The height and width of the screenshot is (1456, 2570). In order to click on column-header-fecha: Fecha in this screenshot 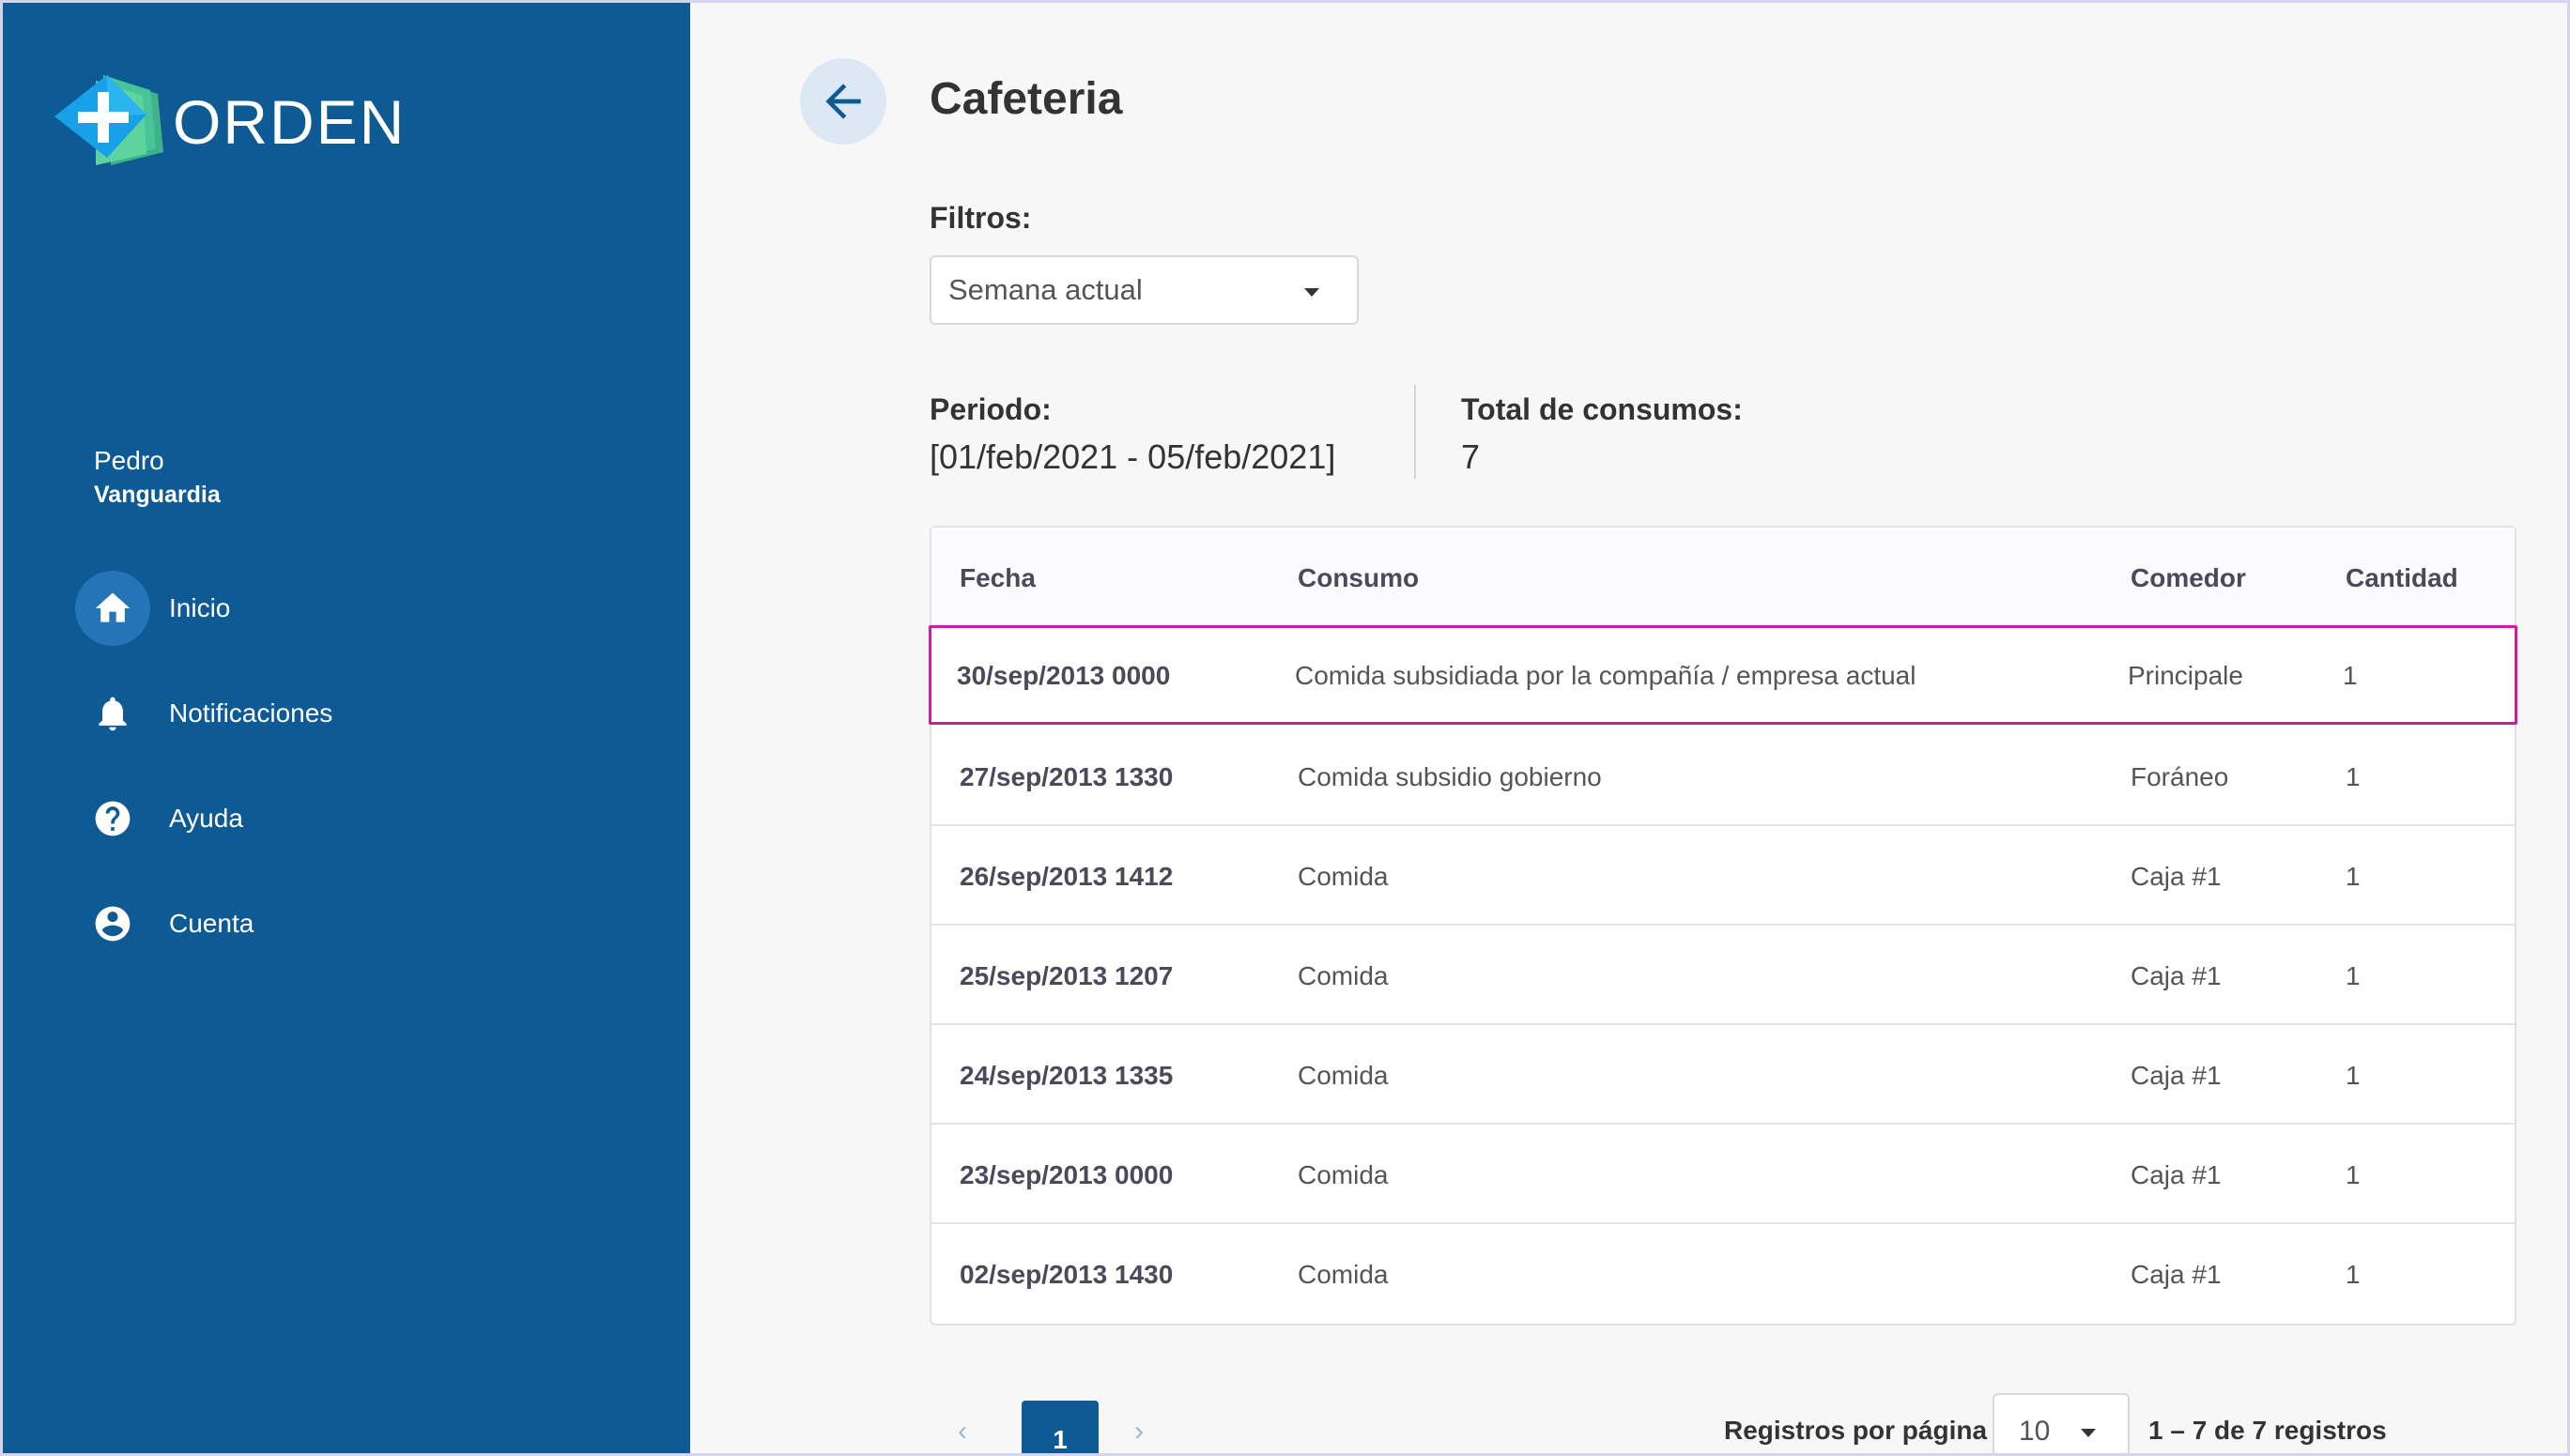, I will do `click(998, 578)`.